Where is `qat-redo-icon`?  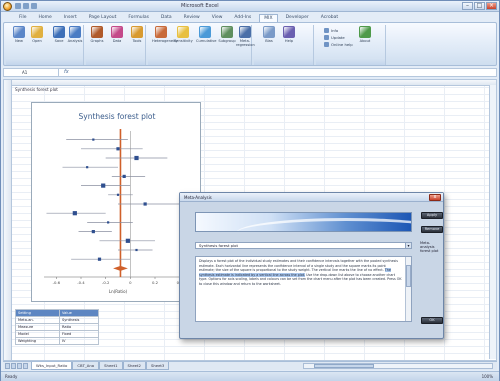
qat-redo-icon is located at coordinates (34, 6).